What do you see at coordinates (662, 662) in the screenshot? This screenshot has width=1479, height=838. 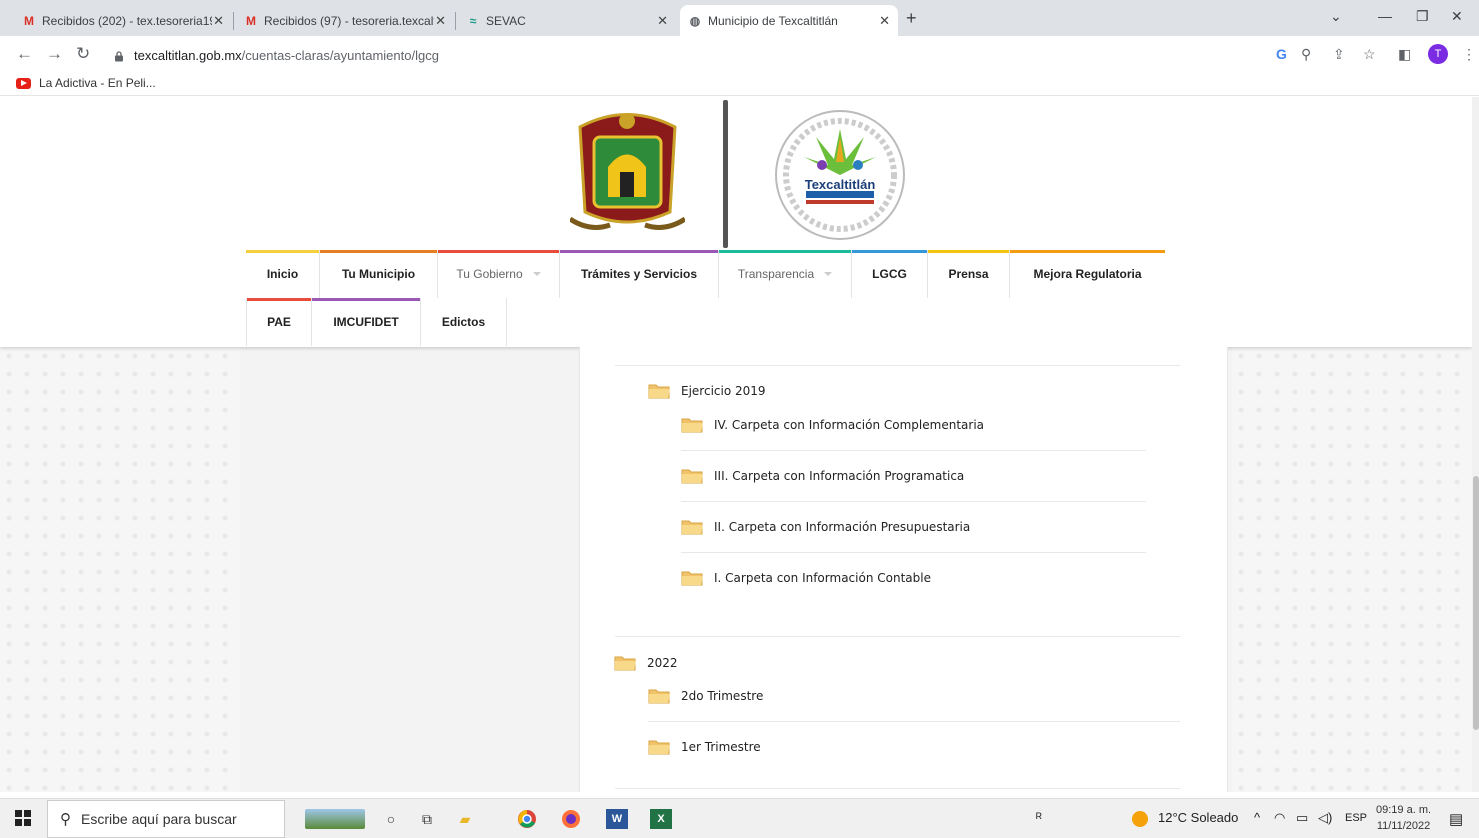 I see `folder-label: 2022` at bounding box center [662, 662].